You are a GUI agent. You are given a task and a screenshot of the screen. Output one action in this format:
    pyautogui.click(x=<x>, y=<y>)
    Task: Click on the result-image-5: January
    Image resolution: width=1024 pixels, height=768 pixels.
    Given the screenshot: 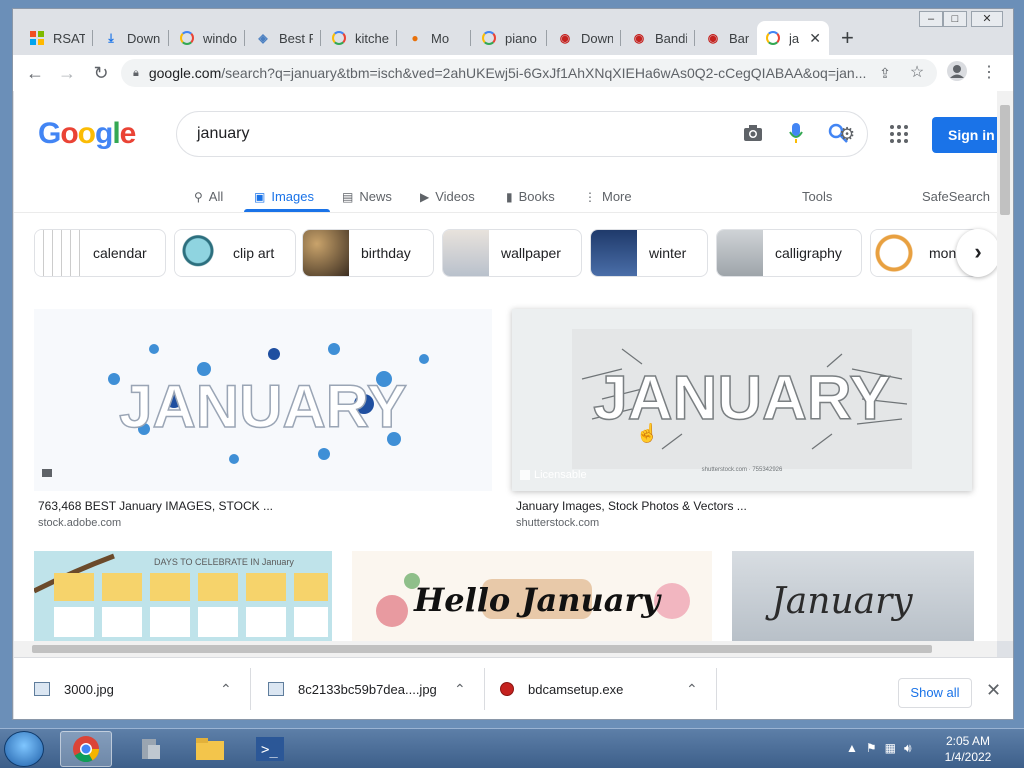 What is the action you would take?
    pyautogui.click(x=853, y=596)
    